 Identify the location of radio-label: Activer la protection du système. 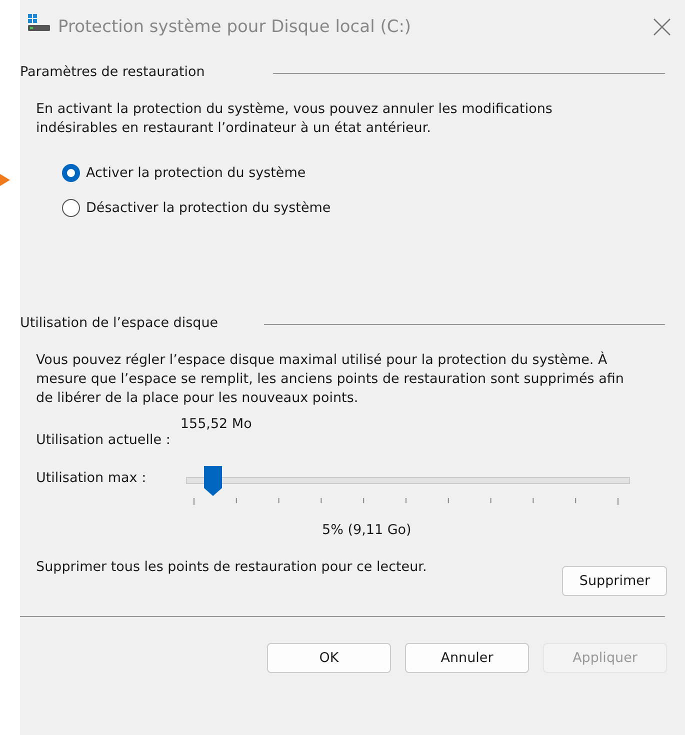
(196, 173).